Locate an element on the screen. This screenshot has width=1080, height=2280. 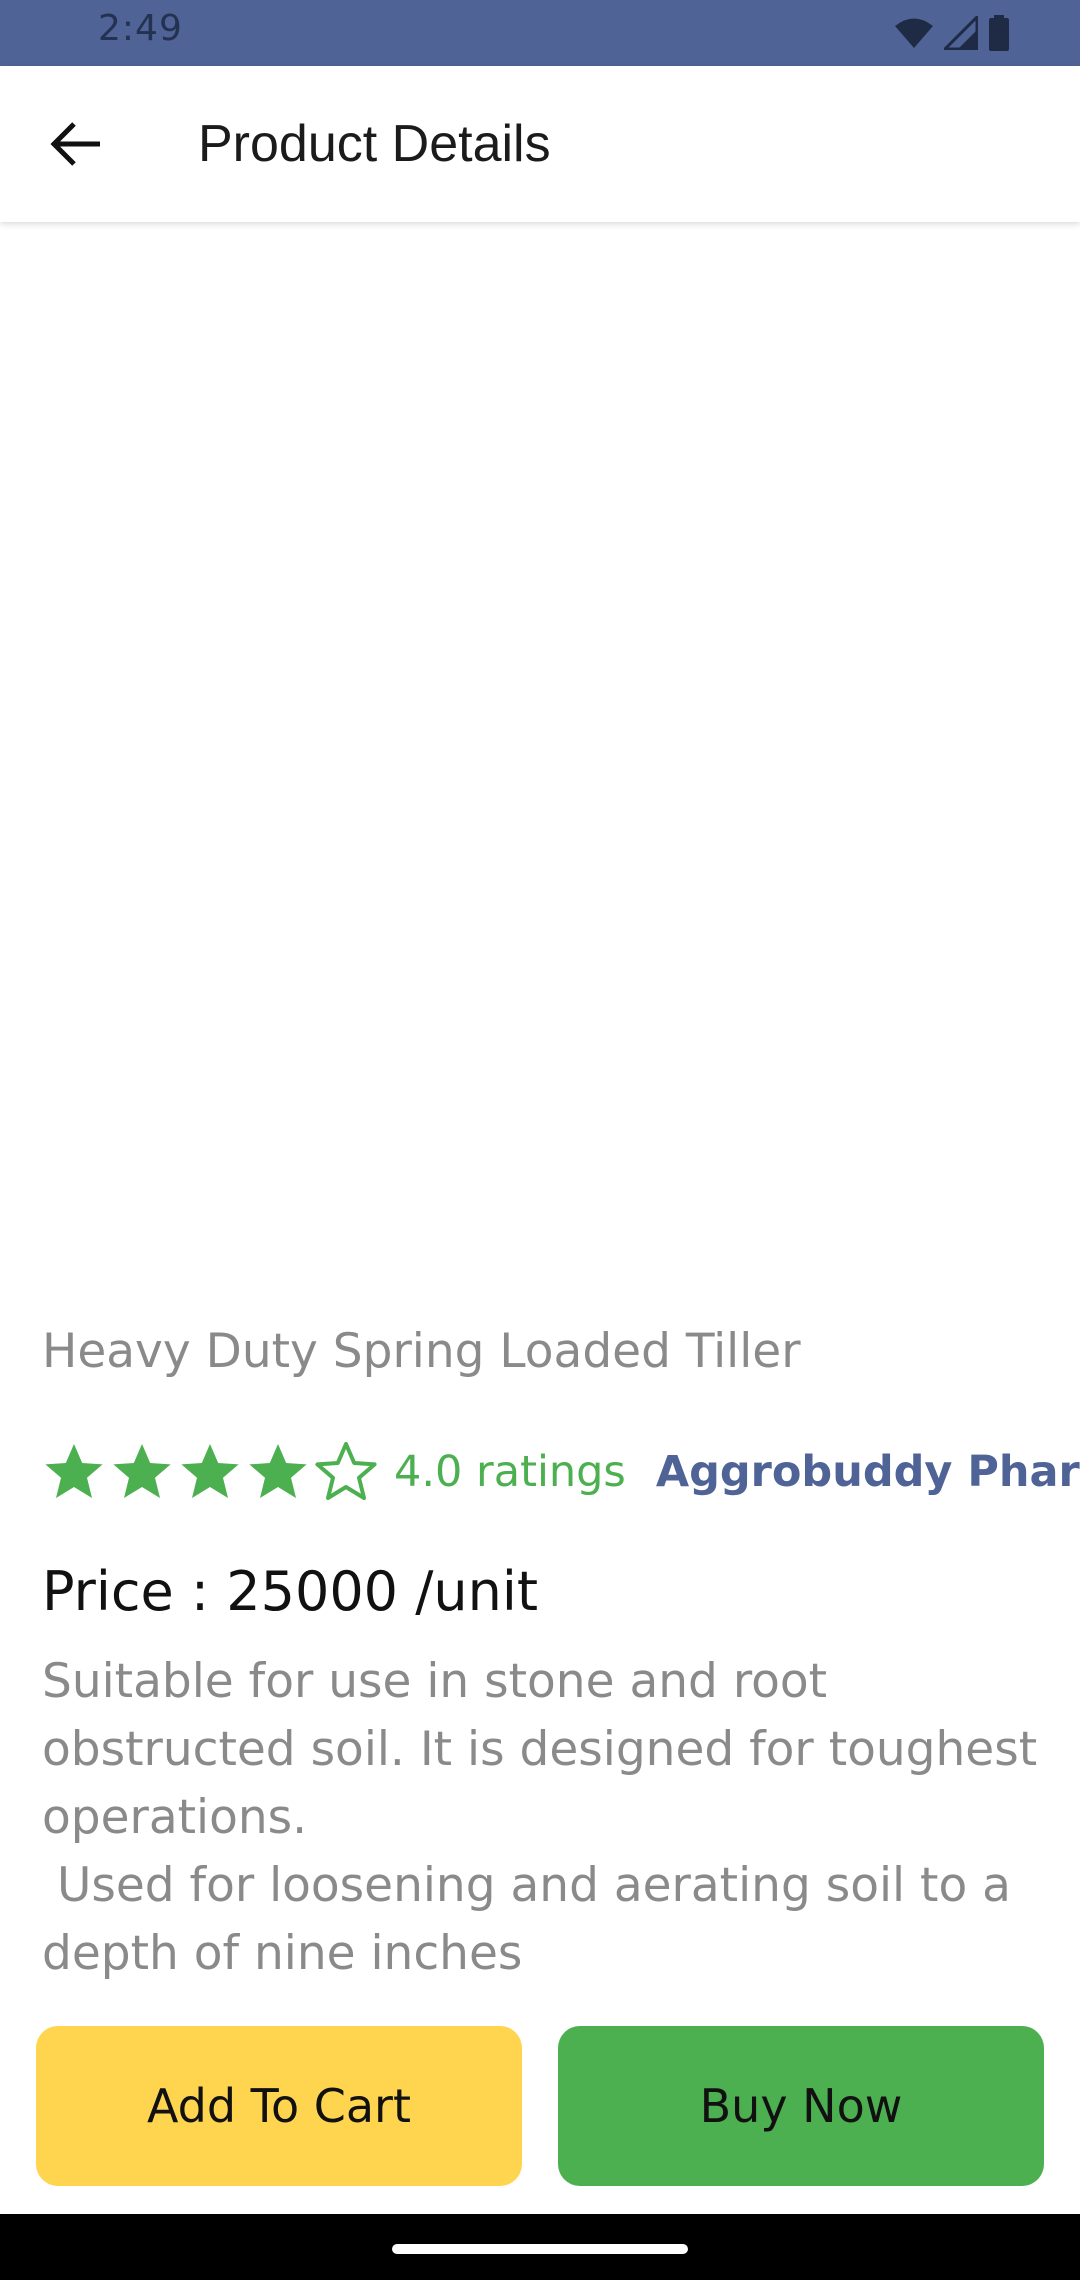
arrow-left-icon is located at coordinates (75, 144).